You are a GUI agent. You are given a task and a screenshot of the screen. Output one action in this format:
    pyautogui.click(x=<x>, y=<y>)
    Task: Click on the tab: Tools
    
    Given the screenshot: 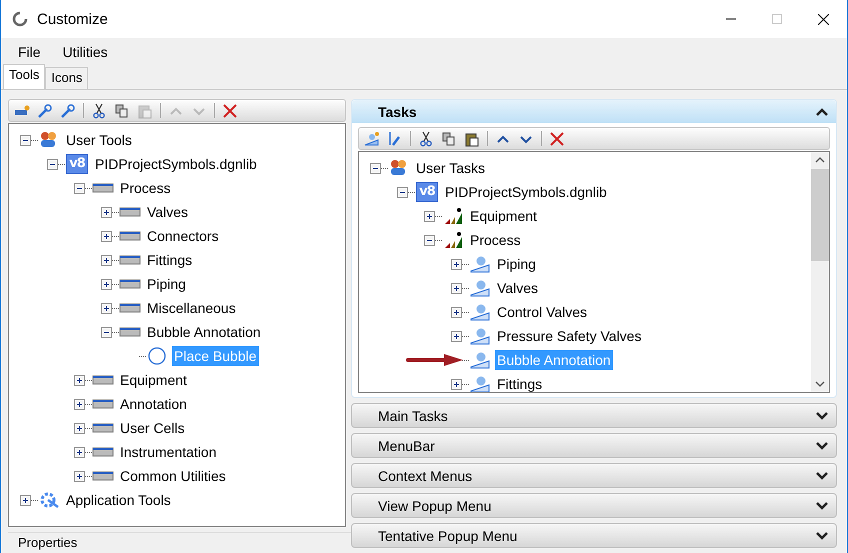 What is the action you would take?
    pyautogui.click(x=24, y=76)
    